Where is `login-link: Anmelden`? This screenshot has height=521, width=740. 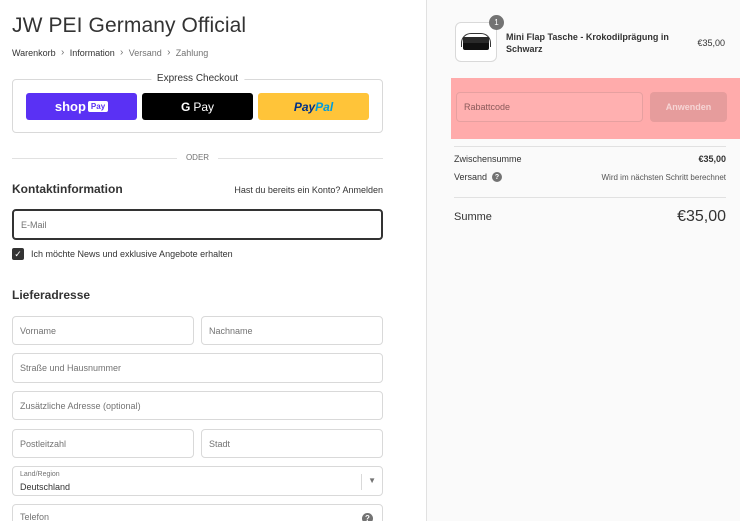
login-link: Anmelden is located at coordinates (362, 190).